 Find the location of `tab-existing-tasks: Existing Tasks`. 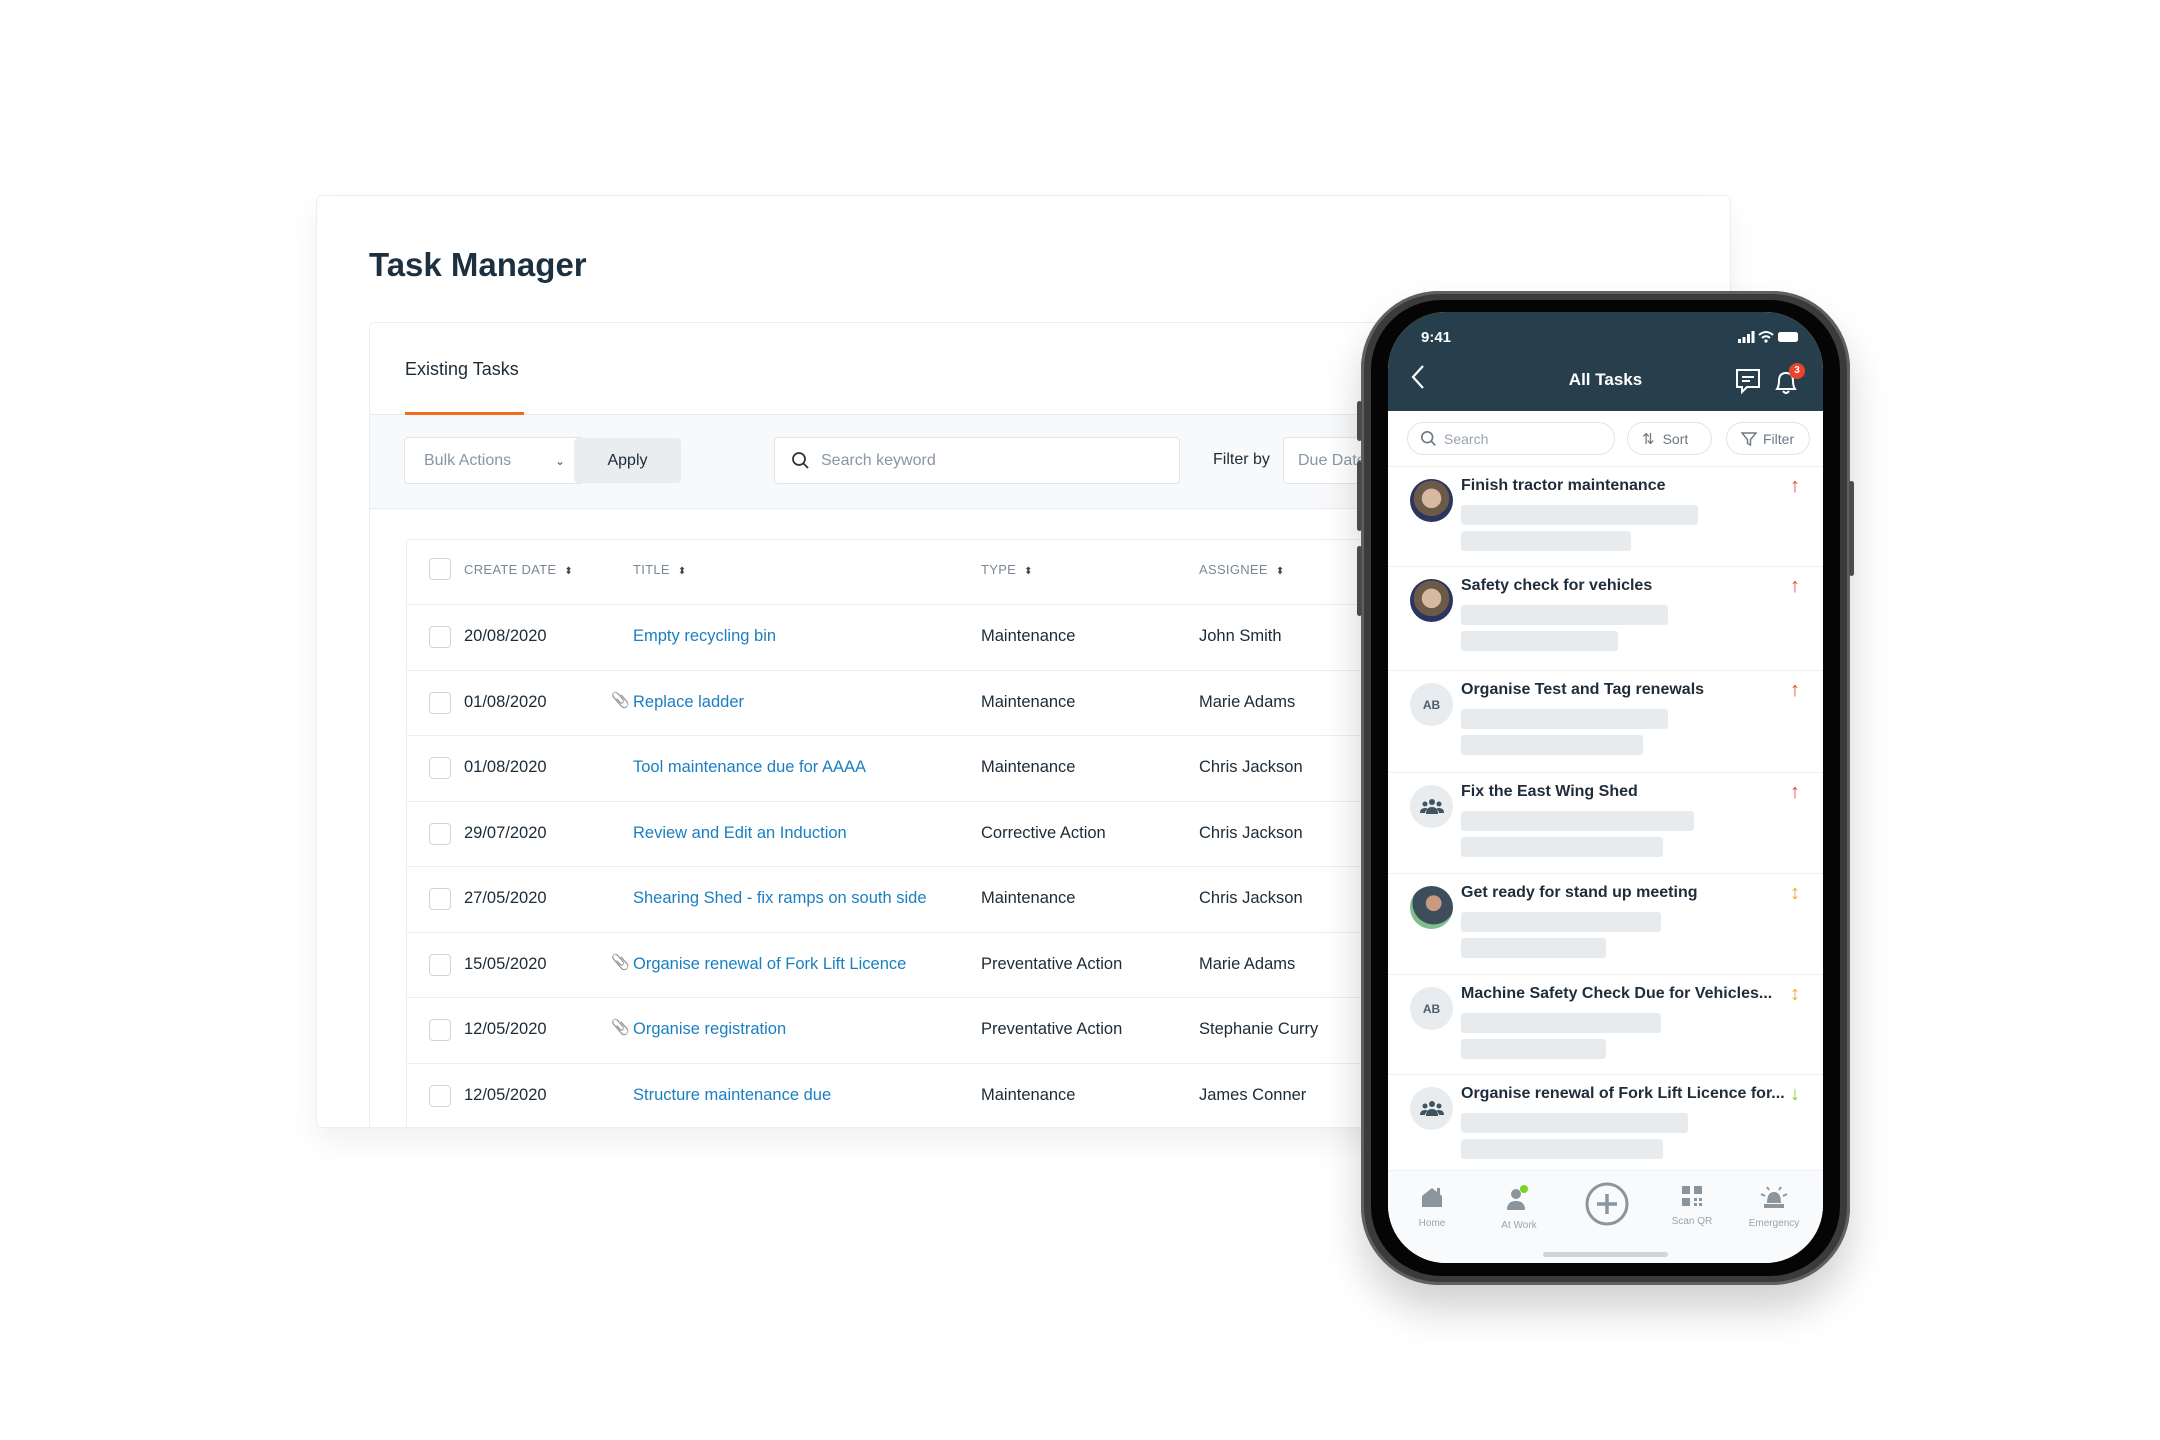

tab-existing-tasks: Existing Tasks is located at coordinates (462, 369).